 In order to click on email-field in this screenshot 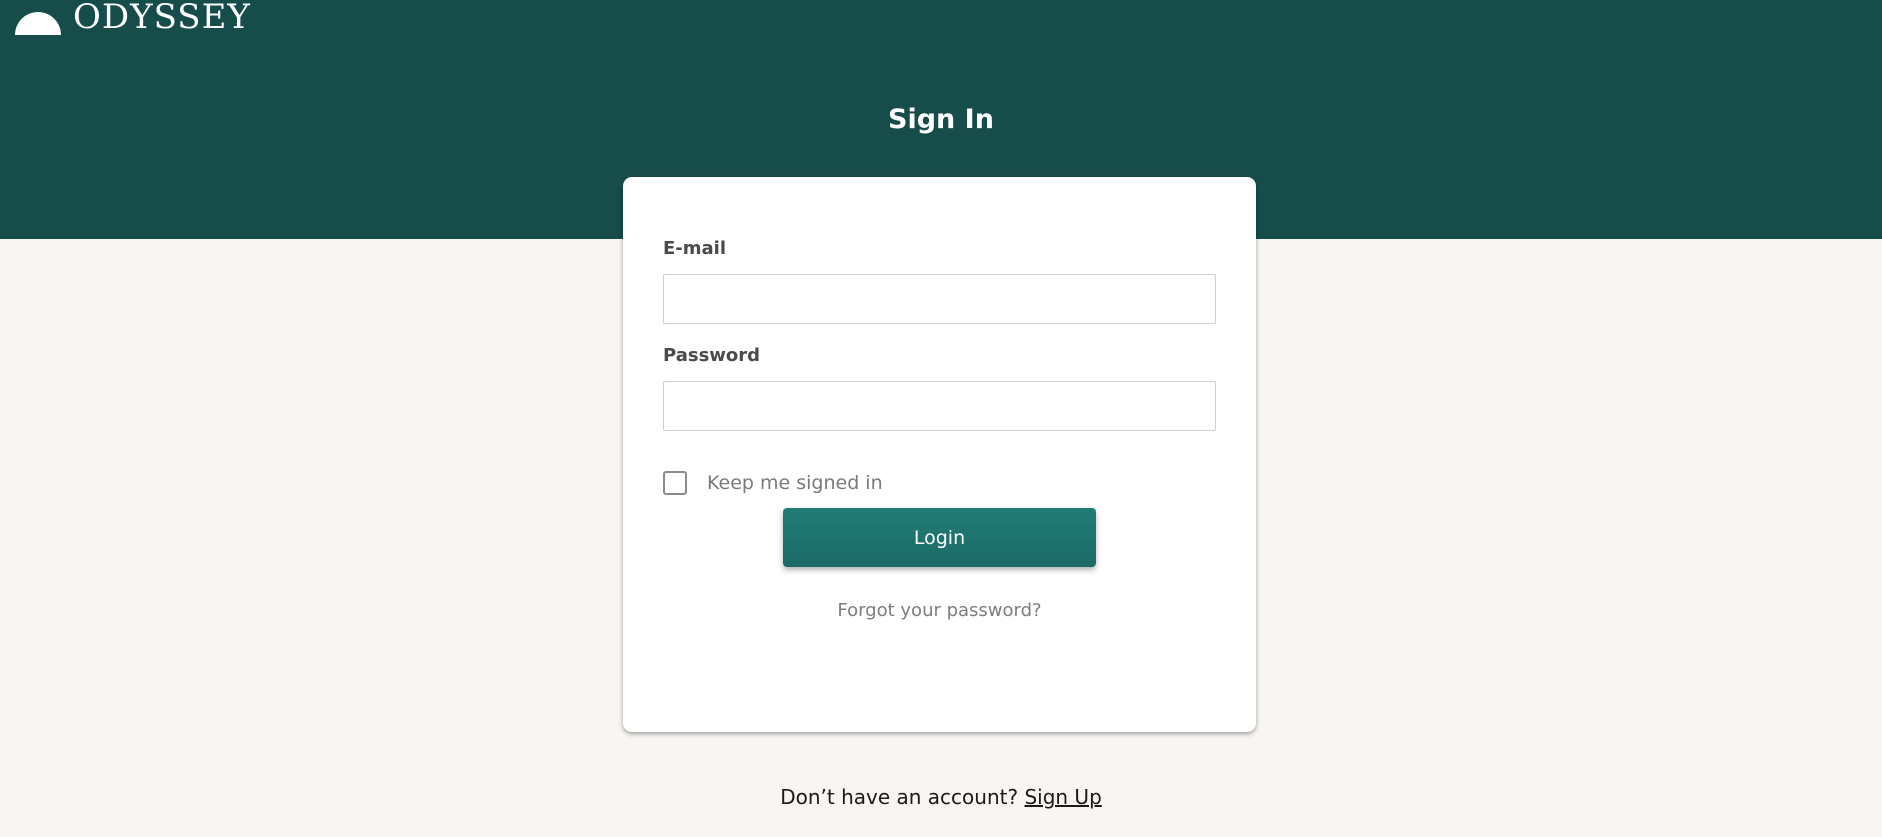, I will do `click(939, 299)`.